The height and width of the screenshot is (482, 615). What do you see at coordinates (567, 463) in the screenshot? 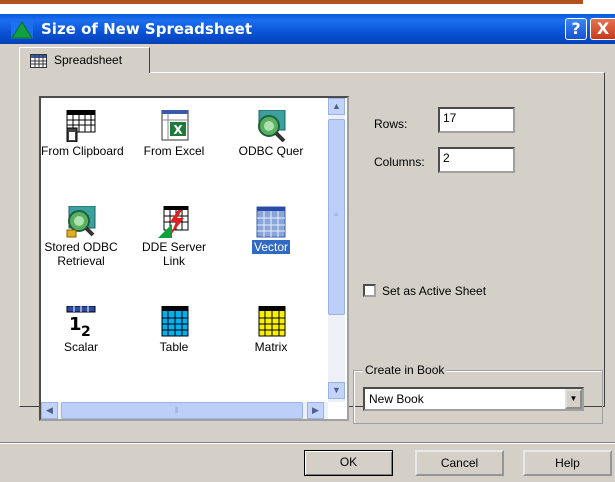
I see `help-button: Help` at bounding box center [567, 463].